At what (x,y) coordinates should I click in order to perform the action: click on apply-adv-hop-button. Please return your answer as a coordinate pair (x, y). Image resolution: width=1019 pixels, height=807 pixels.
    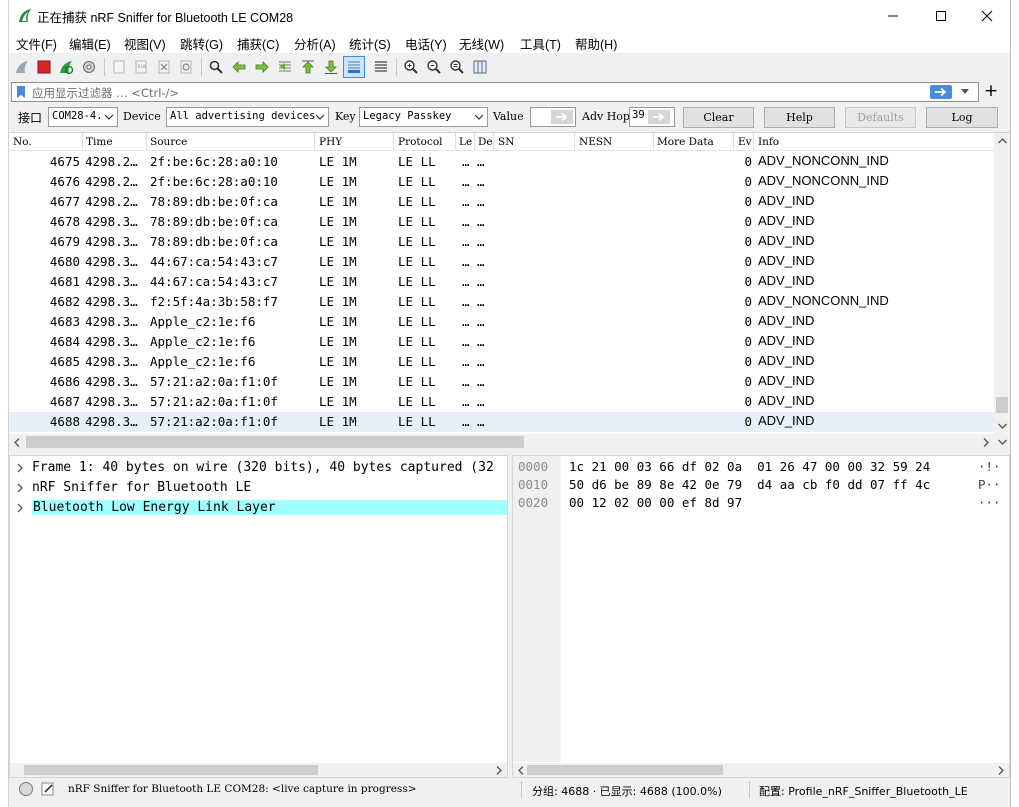
    Looking at the image, I should click on (659, 117).